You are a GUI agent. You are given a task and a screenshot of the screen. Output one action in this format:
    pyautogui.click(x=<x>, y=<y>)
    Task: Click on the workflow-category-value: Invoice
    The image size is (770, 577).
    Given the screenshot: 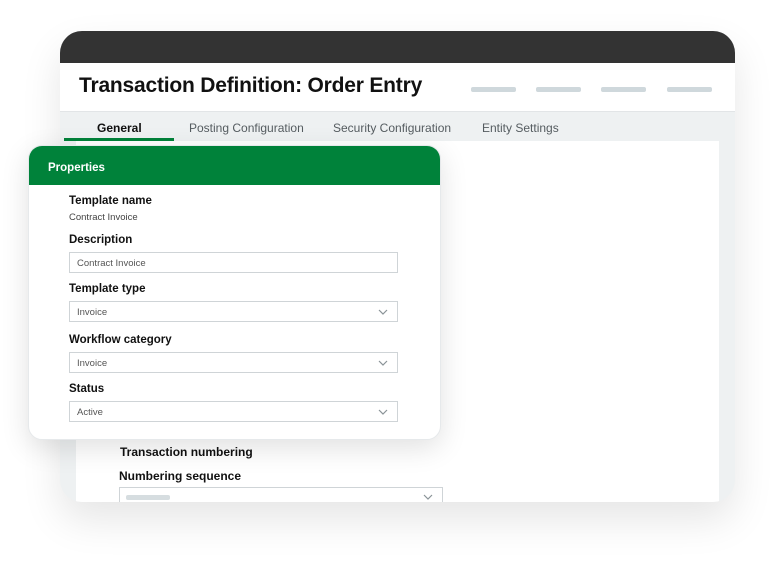 What is the action you would take?
    pyautogui.click(x=92, y=363)
    